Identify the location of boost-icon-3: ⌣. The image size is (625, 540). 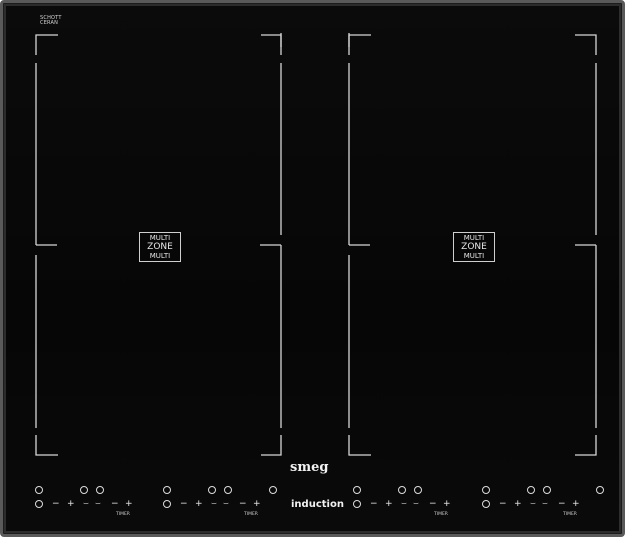
(404, 504).